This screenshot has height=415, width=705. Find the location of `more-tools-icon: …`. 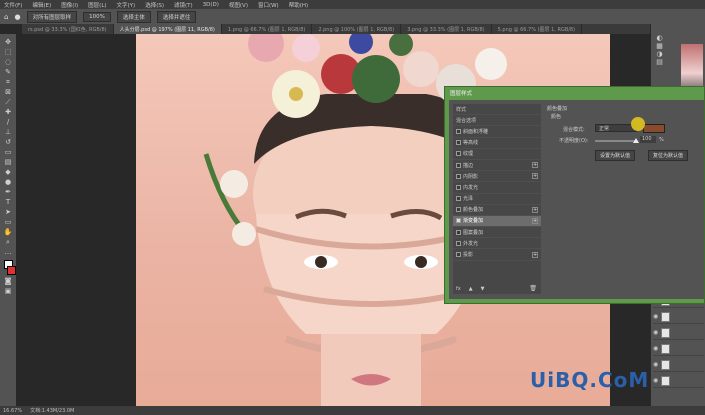

more-tools-icon: … is located at coordinates (8, 252).